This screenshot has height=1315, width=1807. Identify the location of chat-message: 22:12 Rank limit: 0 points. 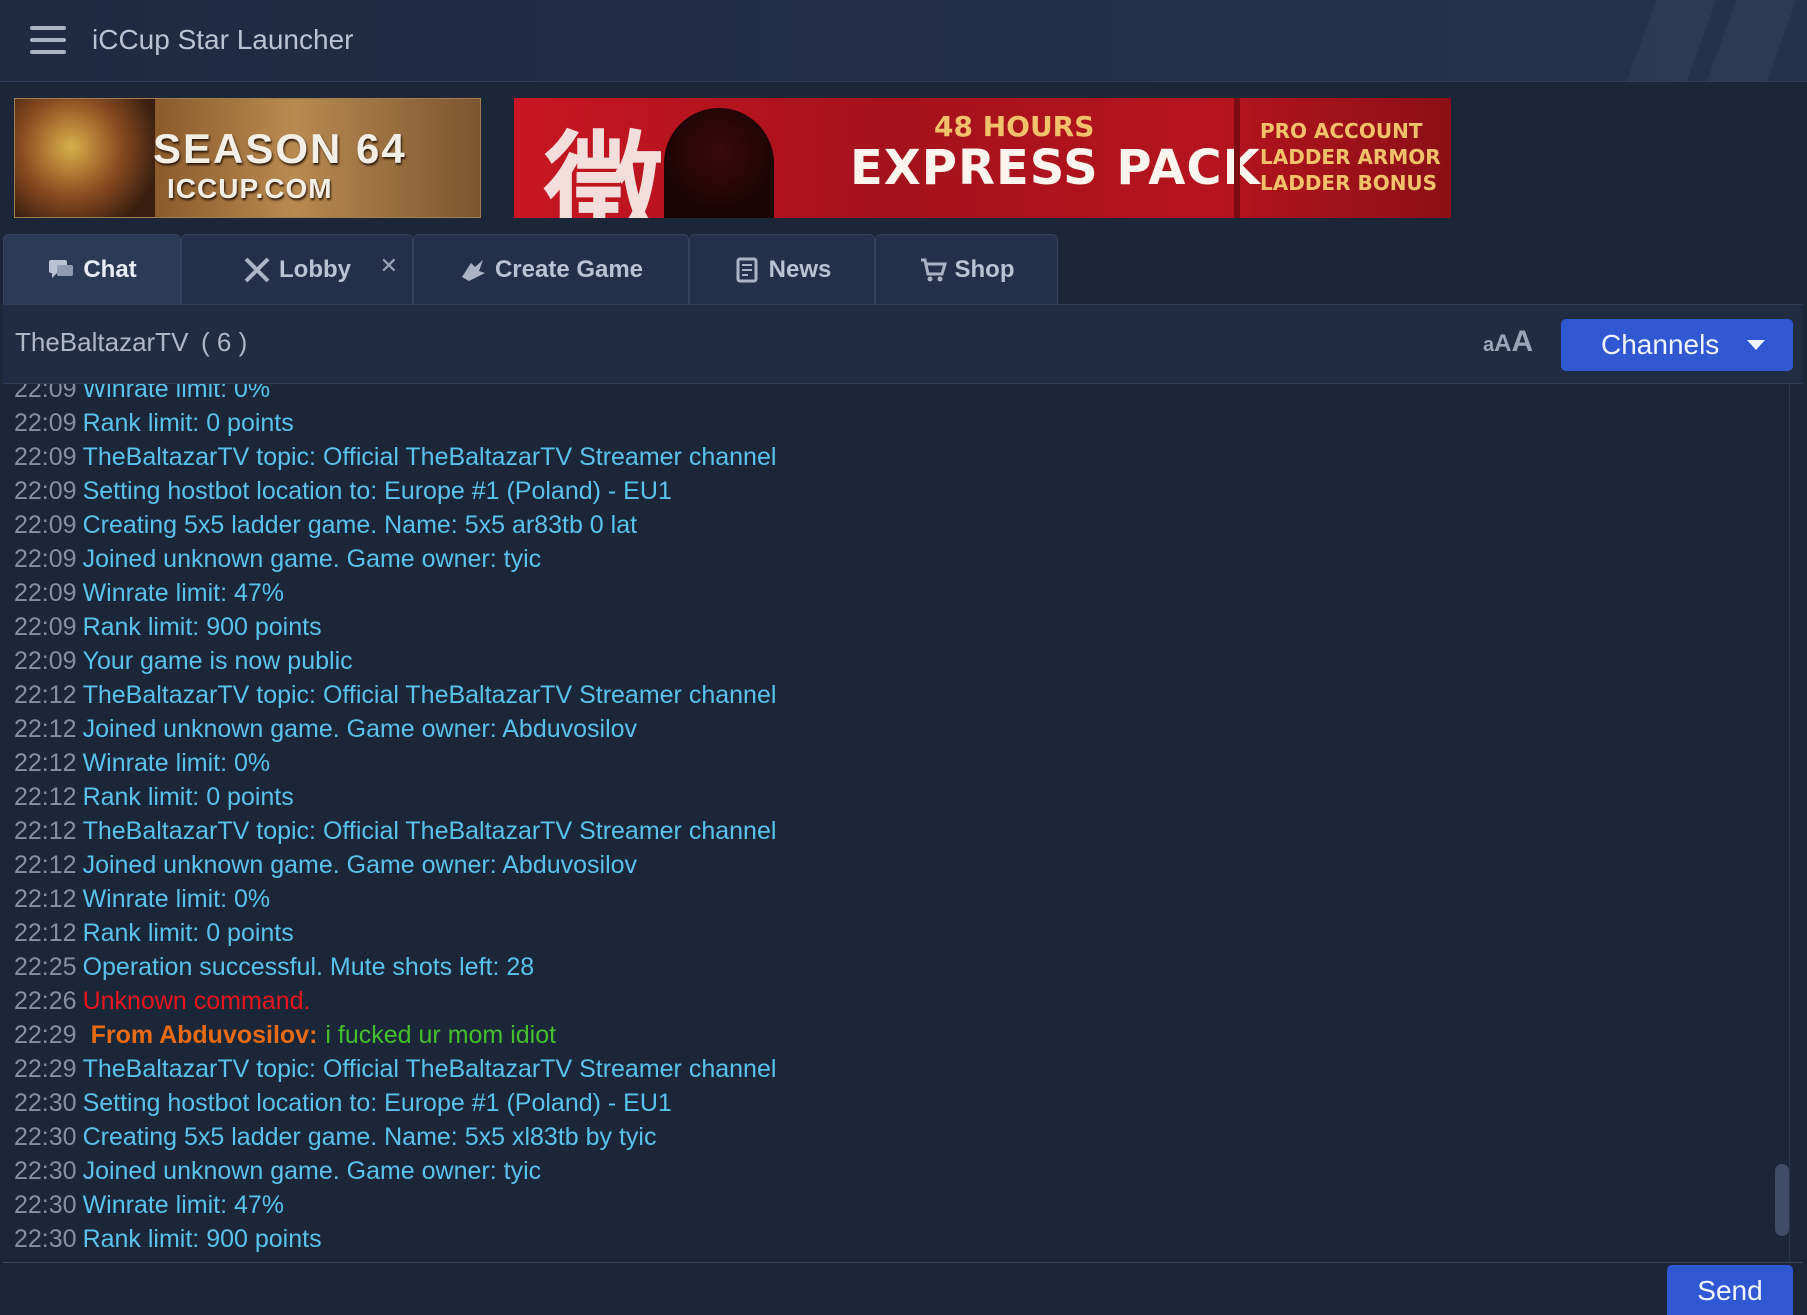
(154, 797).